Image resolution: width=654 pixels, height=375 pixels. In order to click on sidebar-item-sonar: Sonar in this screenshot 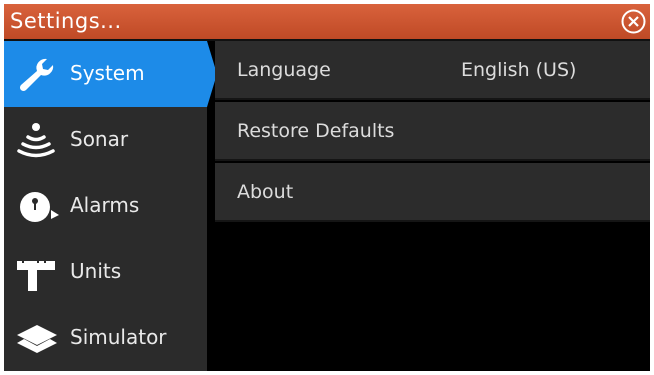, I will do `click(105, 140)`.